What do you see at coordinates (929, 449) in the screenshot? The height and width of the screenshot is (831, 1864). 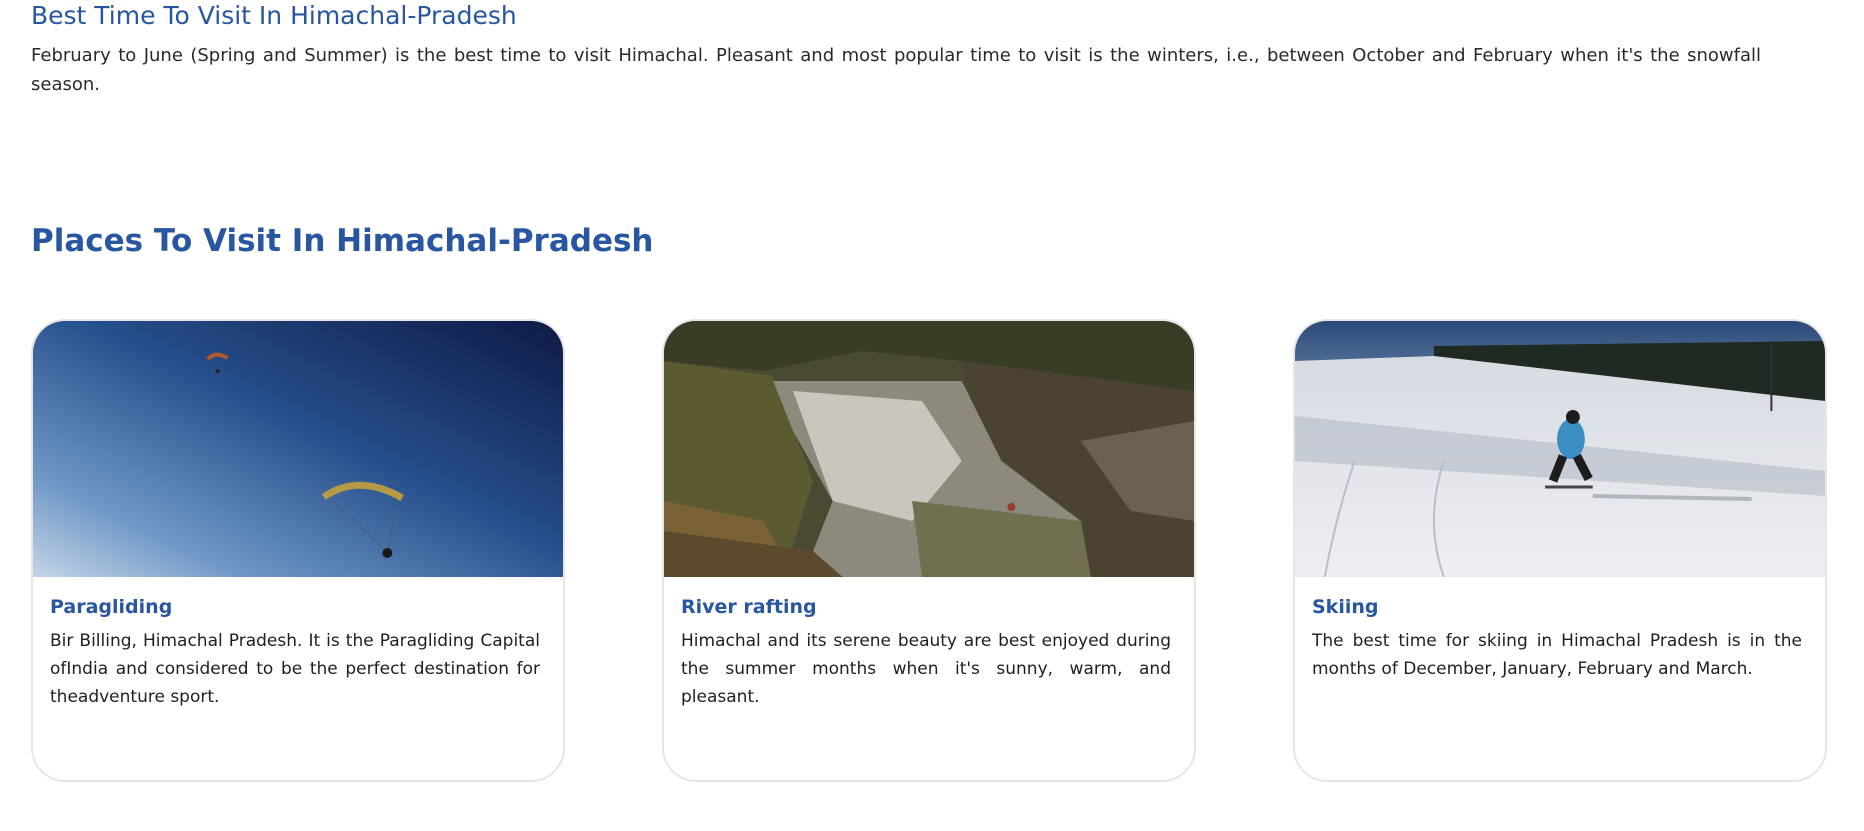 I see `river-rafting-image` at bounding box center [929, 449].